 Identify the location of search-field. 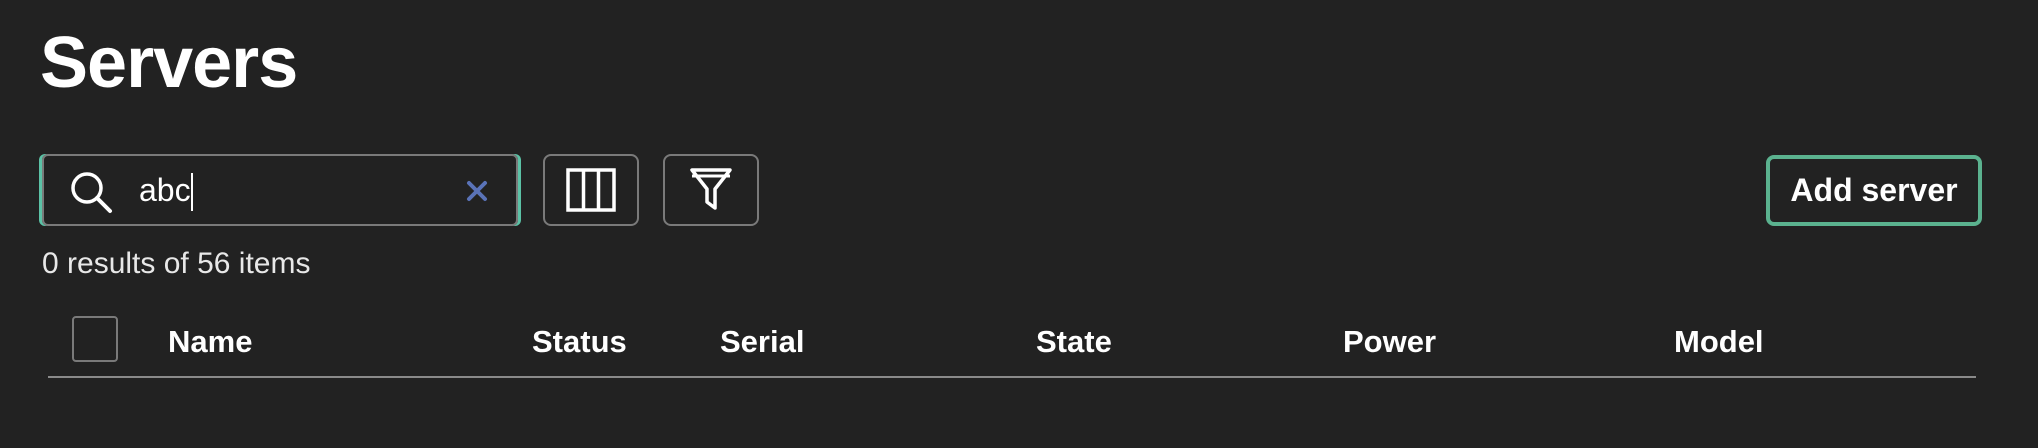
(280, 190).